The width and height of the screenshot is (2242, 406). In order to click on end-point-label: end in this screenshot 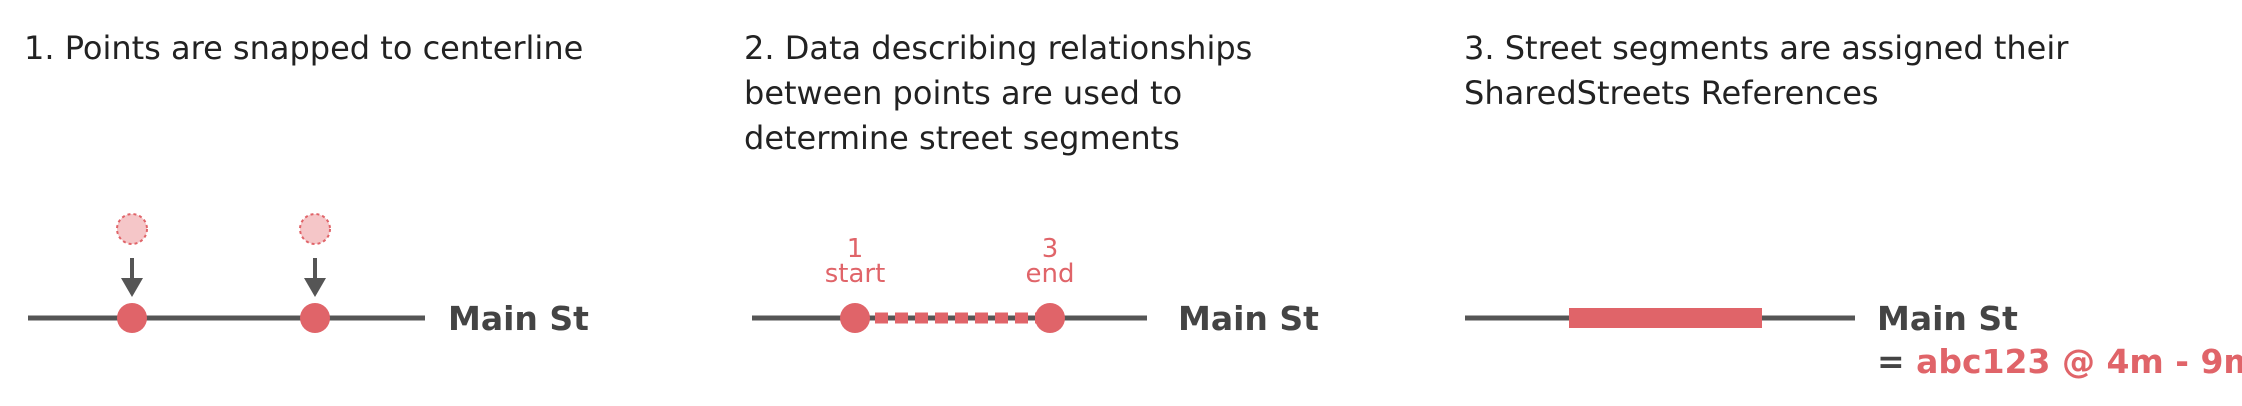, I will do `click(1050, 274)`.